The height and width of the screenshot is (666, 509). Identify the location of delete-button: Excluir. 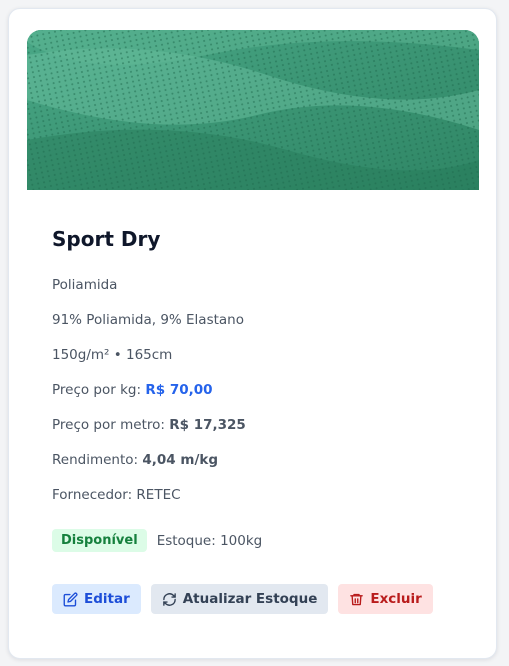
(385, 599).